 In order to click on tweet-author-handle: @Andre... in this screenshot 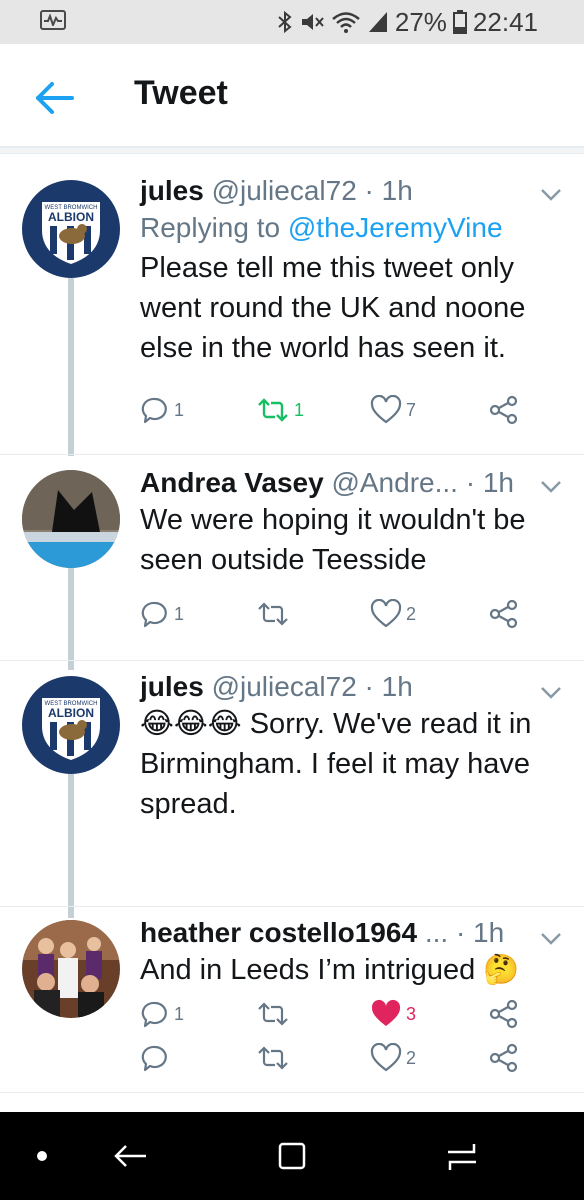, I will do `click(394, 482)`.